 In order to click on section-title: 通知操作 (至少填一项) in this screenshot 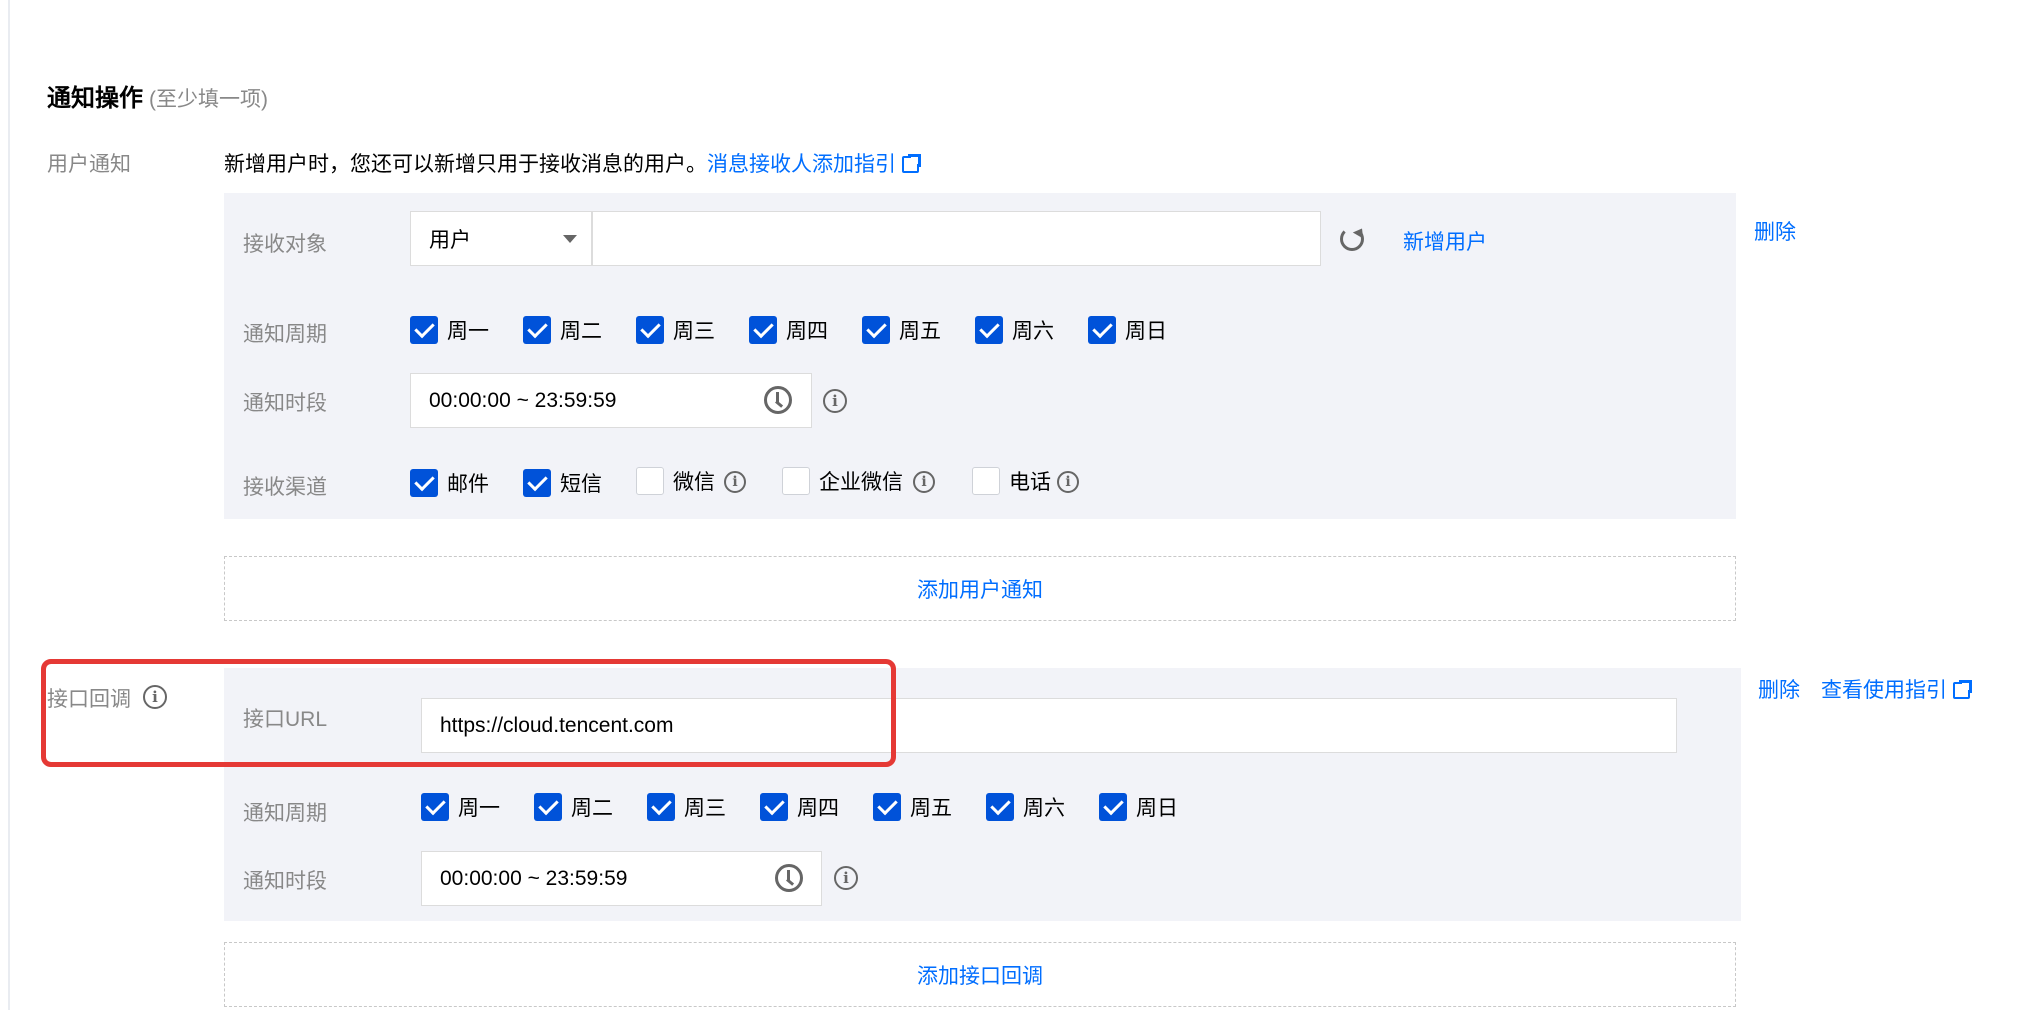, I will do `click(157, 98)`.